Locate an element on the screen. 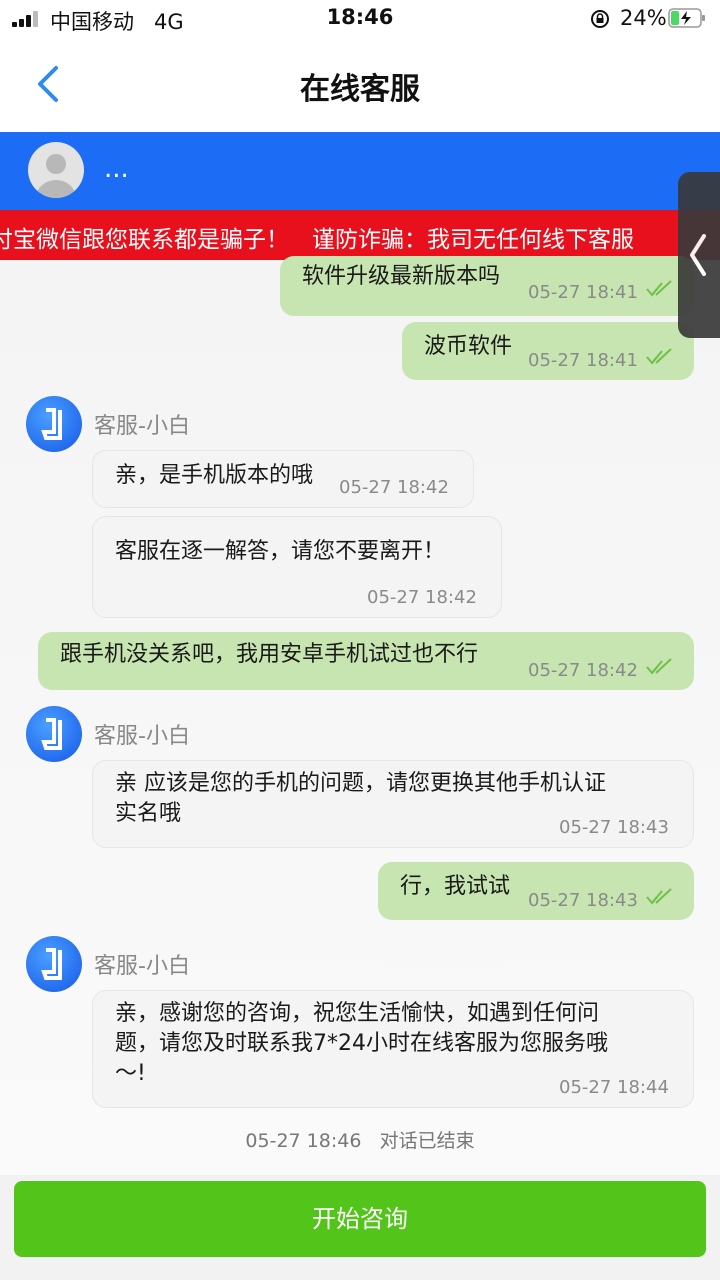  status-bar: 中国移动 4G 18:46 24% is located at coordinates (360, 19).